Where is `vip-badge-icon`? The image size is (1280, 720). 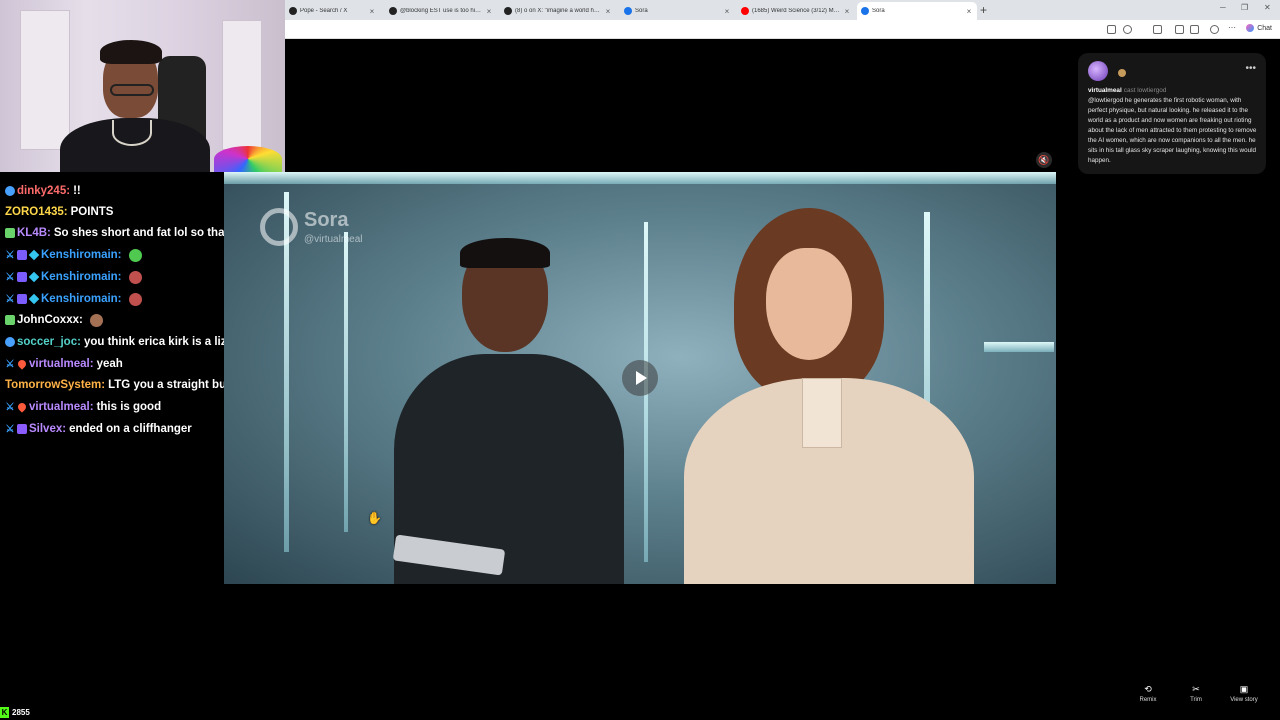
vip-badge-icon is located at coordinates (10, 320).